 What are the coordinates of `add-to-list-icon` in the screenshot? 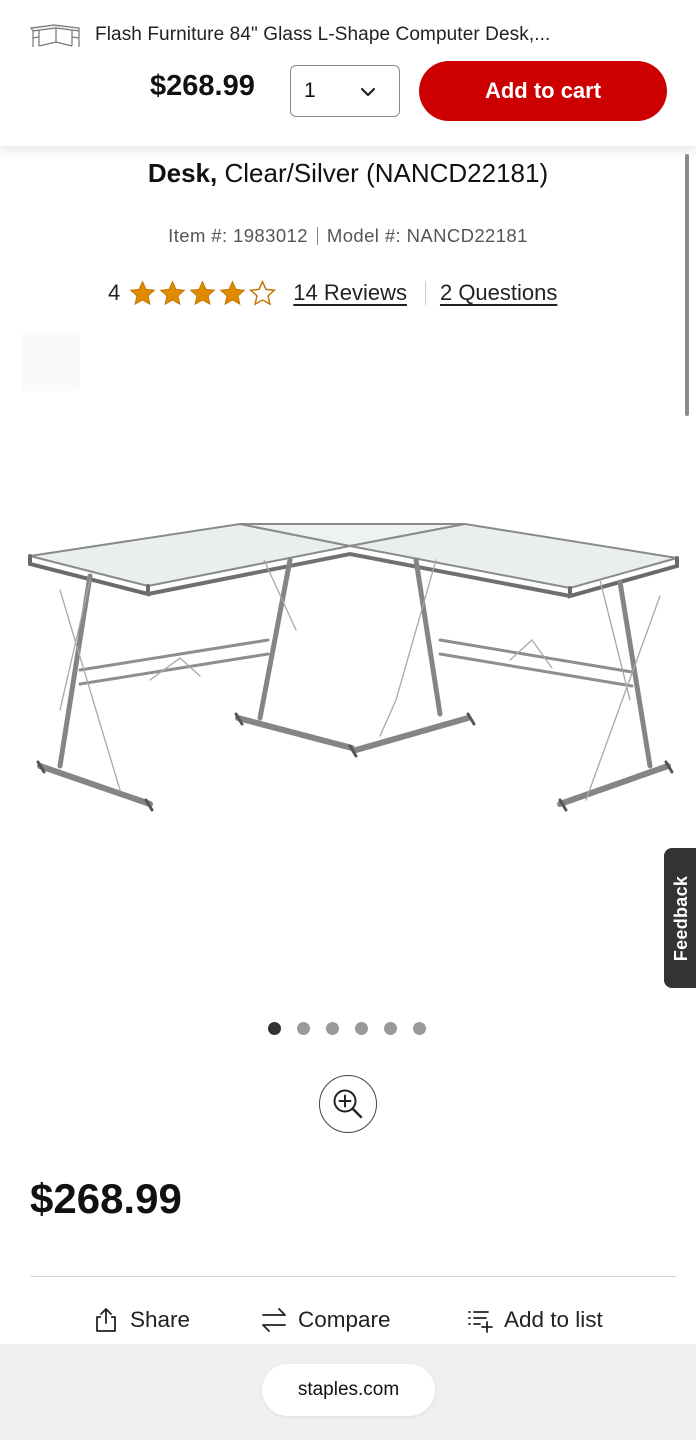 It's located at (480, 1322).